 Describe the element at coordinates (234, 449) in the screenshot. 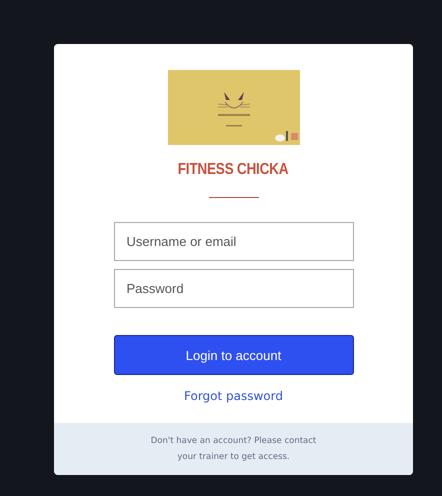

I see `signup-note: Don't have an account? Please contact your trainer to get access.` at that location.